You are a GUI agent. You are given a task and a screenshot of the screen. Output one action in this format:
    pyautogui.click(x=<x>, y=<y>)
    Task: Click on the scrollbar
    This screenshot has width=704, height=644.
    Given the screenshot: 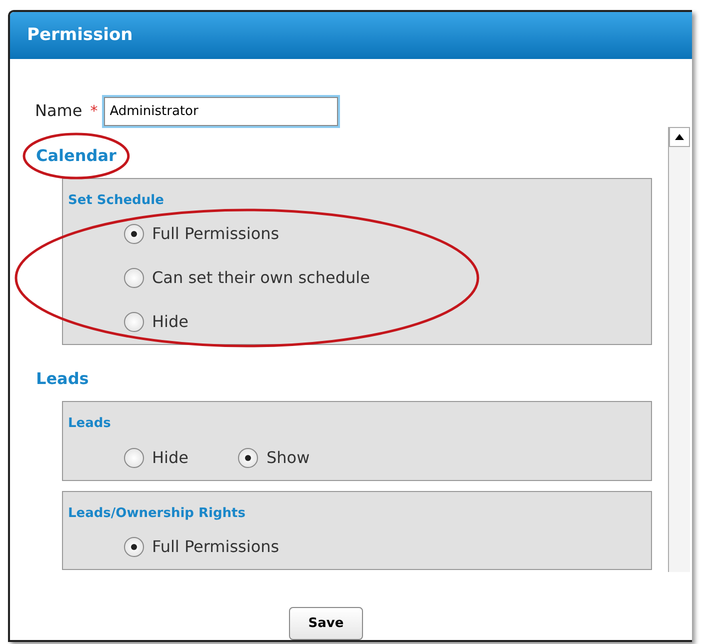 What is the action you would take?
    pyautogui.click(x=679, y=349)
    